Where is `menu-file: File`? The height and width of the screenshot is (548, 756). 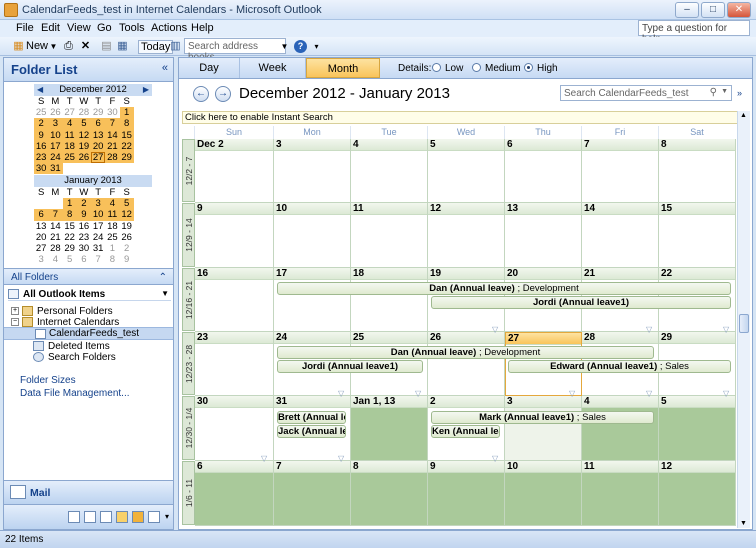
menu-file: File is located at coordinates (25, 28).